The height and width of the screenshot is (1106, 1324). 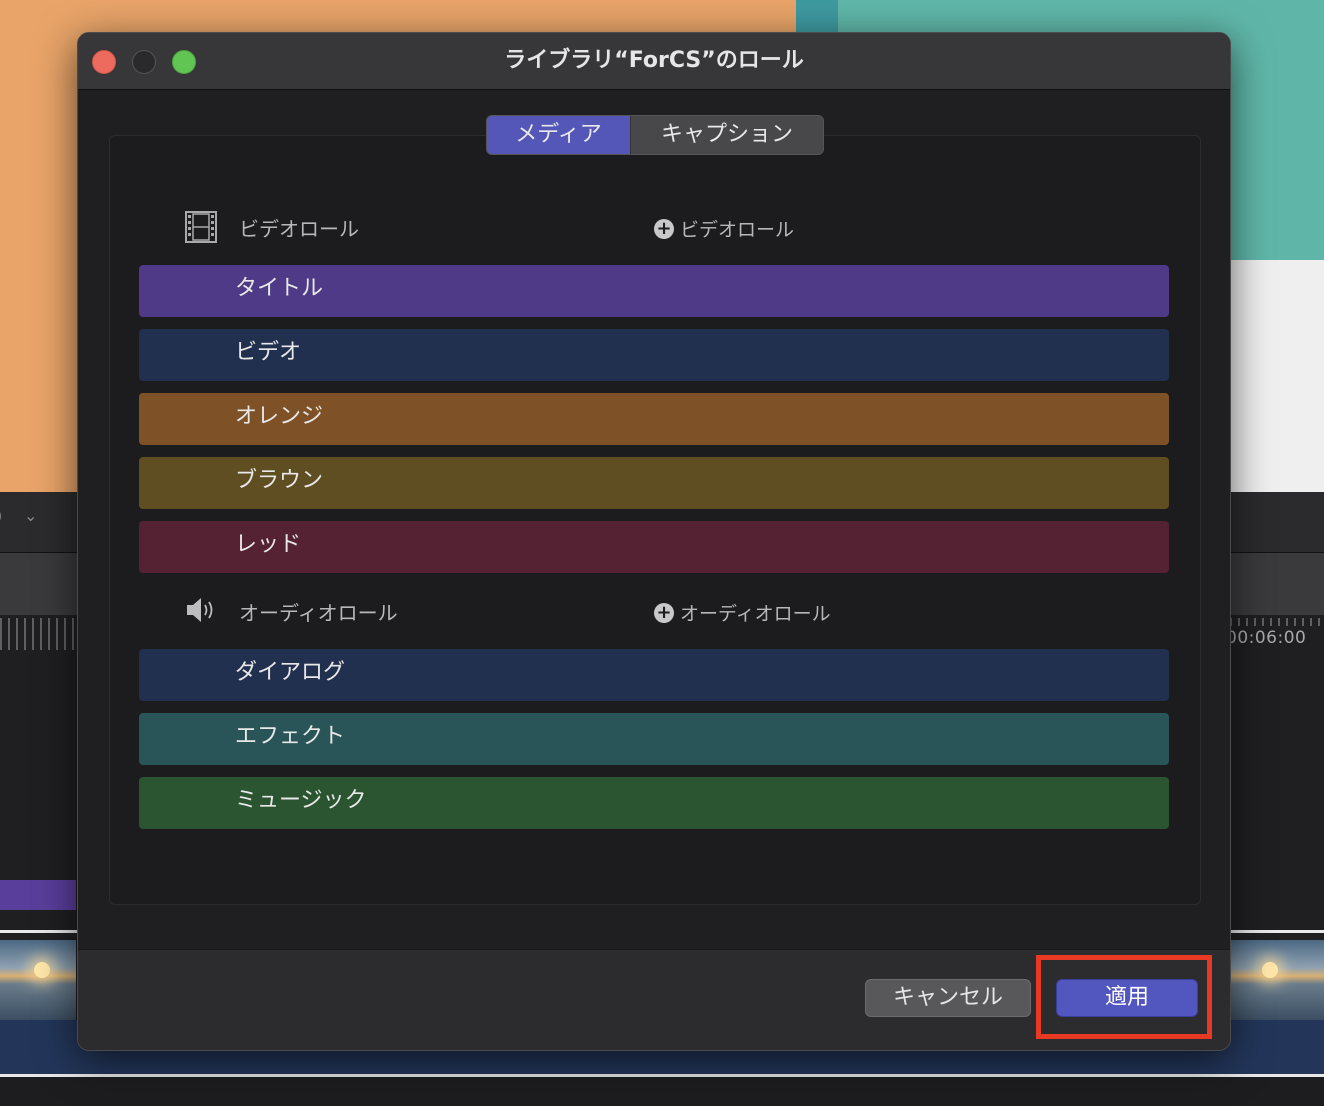 What do you see at coordinates (737, 230) in the screenshot?
I see `add-video-role-label: ビデオロール` at bounding box center [737, 230].